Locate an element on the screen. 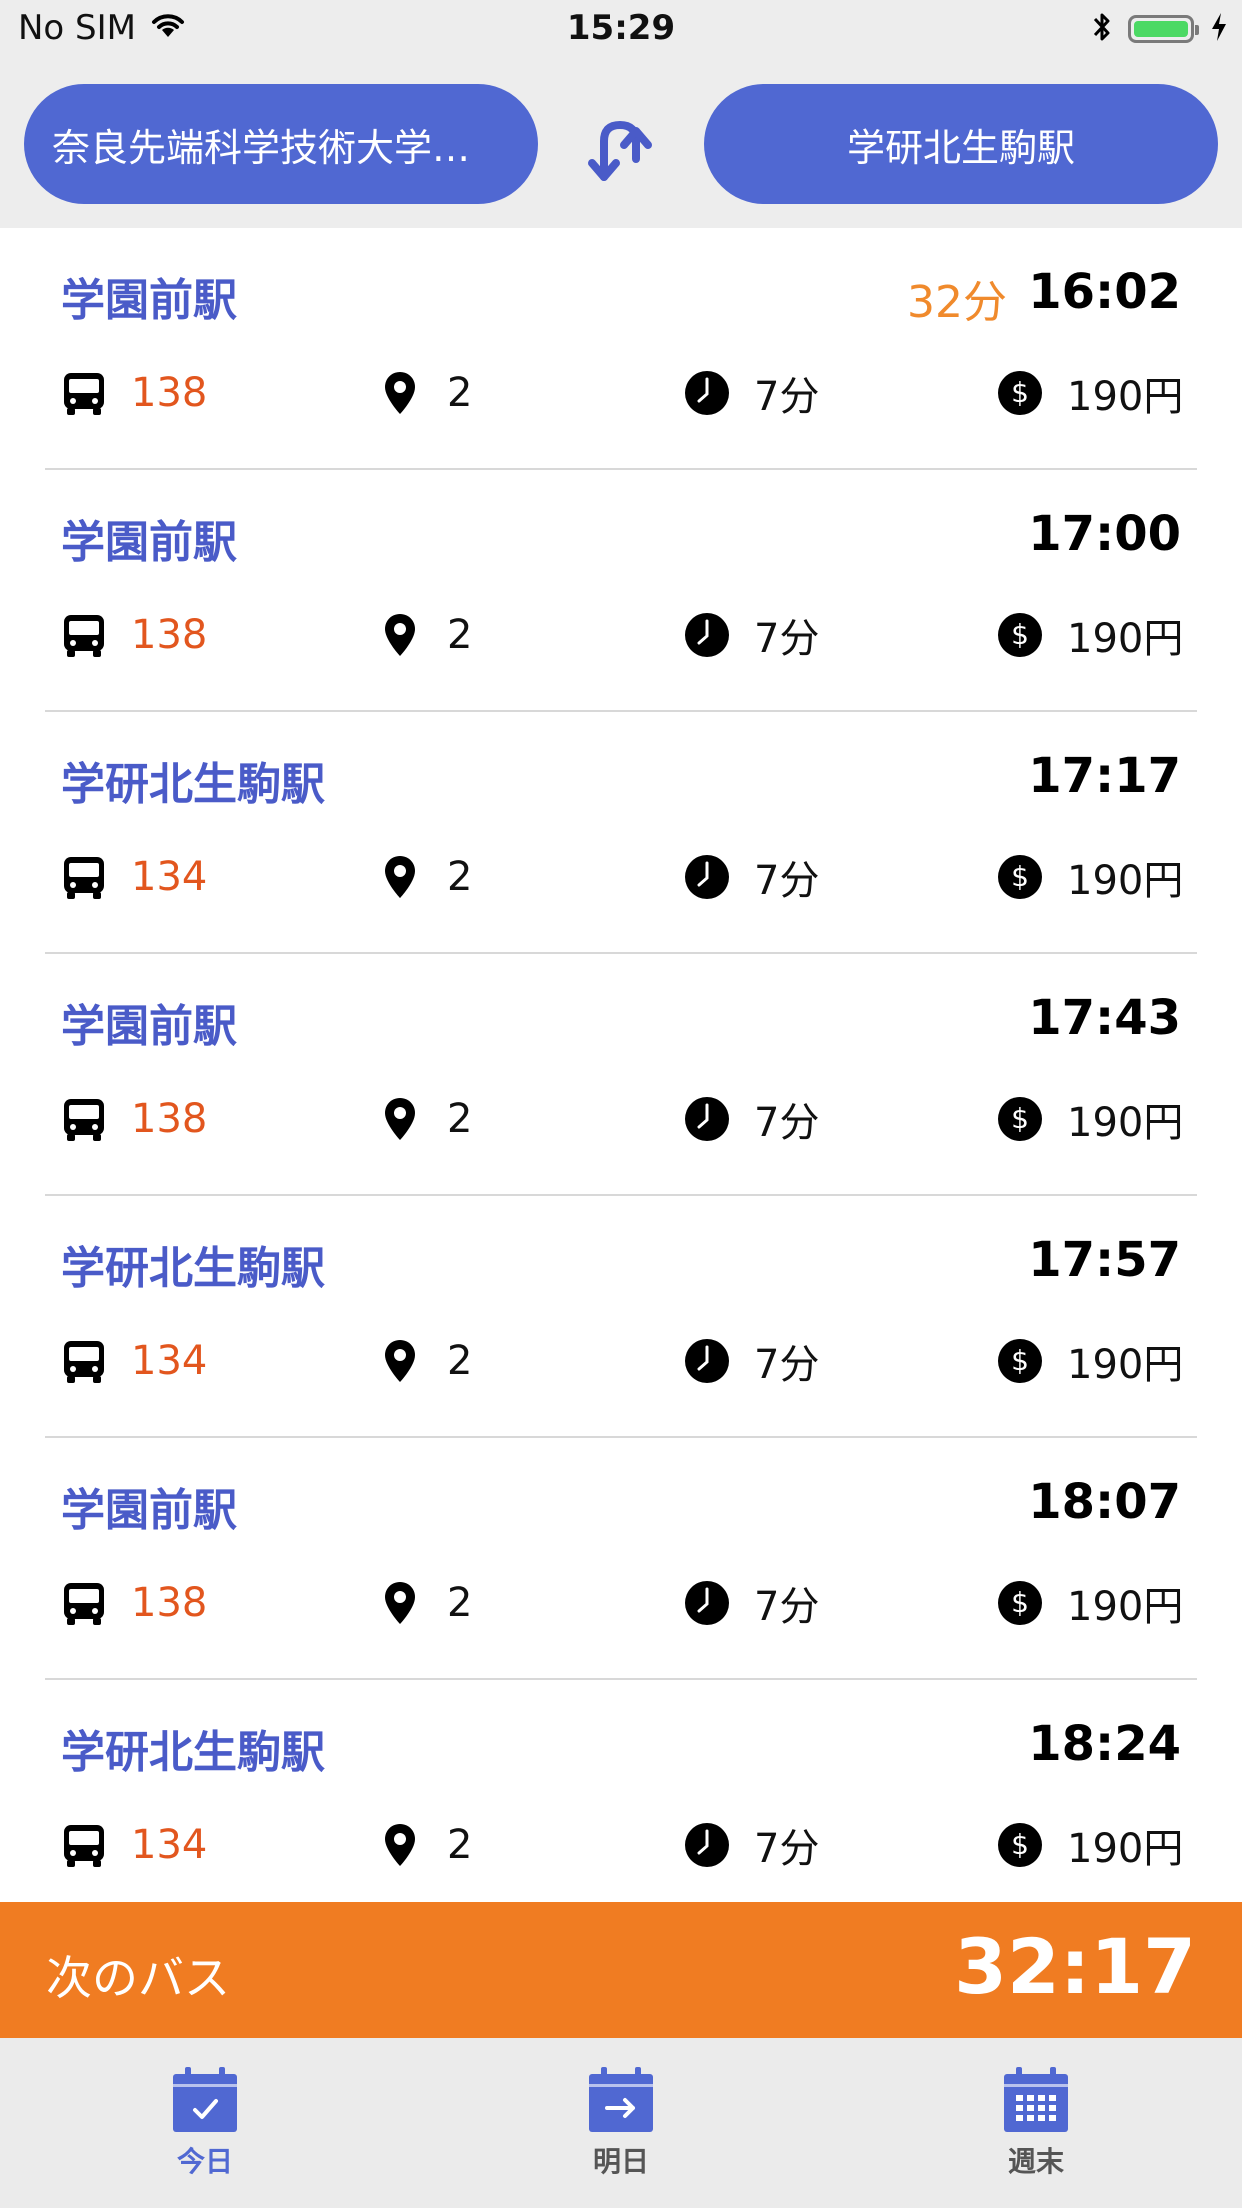 The height and width of the screenshot is (2208, 1242). departure-row: 学園前駅 17:43 138 2 7分 $ 190円 is located at coordinates (621, 1075).